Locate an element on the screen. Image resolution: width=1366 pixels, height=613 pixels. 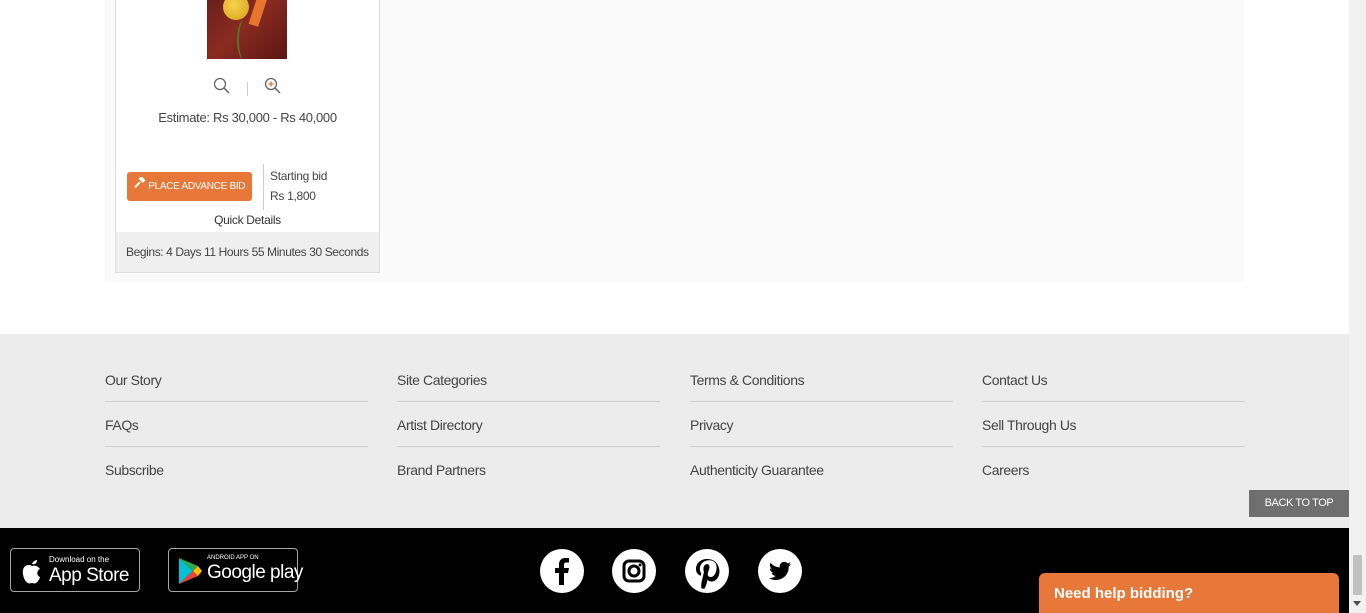
quick-details-link: Quick Details is located at coordinates (247, 220).